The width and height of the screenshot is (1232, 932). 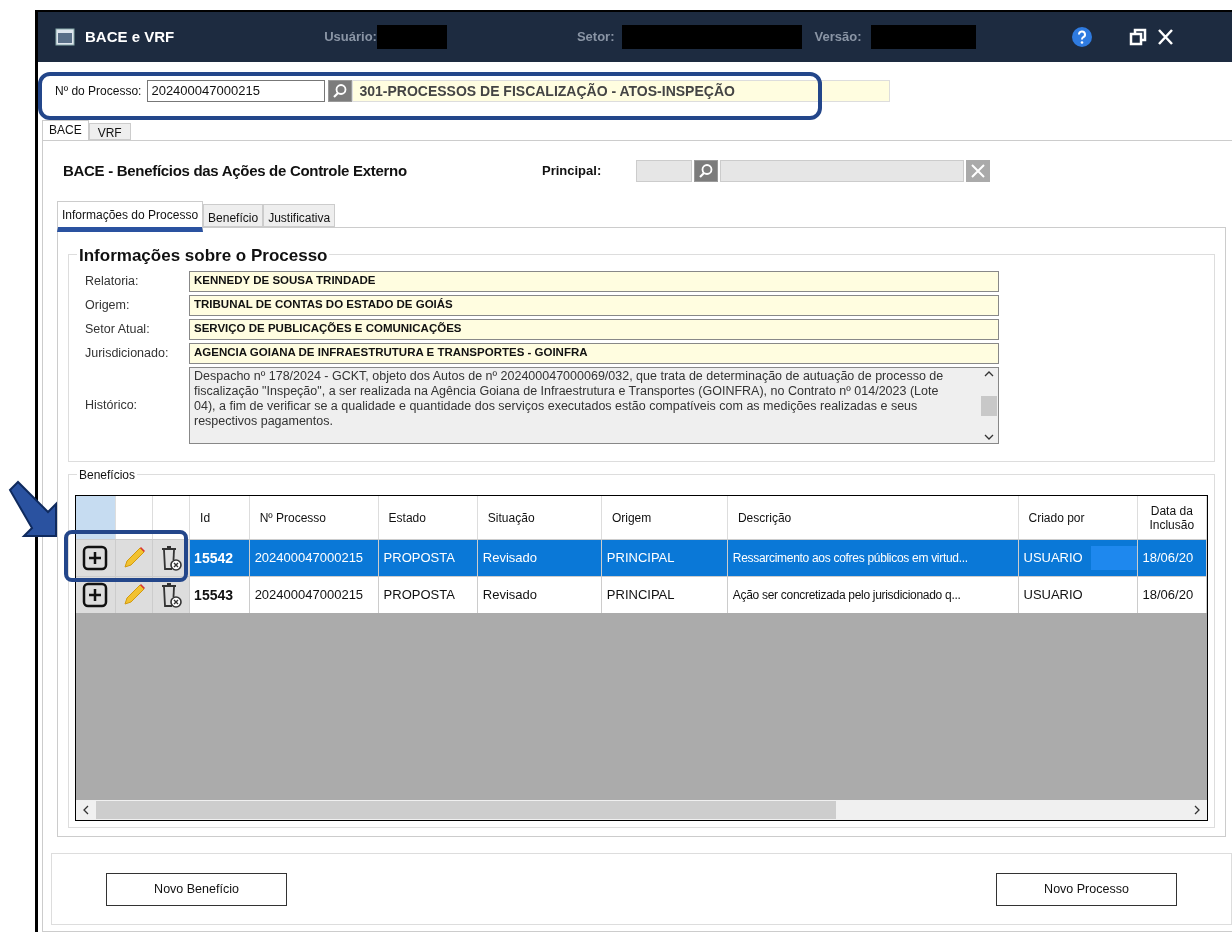 What do you see at coordinates (65, 37) in the screenshot?
I see `app-window-icon` at bounding box center [65, 37].